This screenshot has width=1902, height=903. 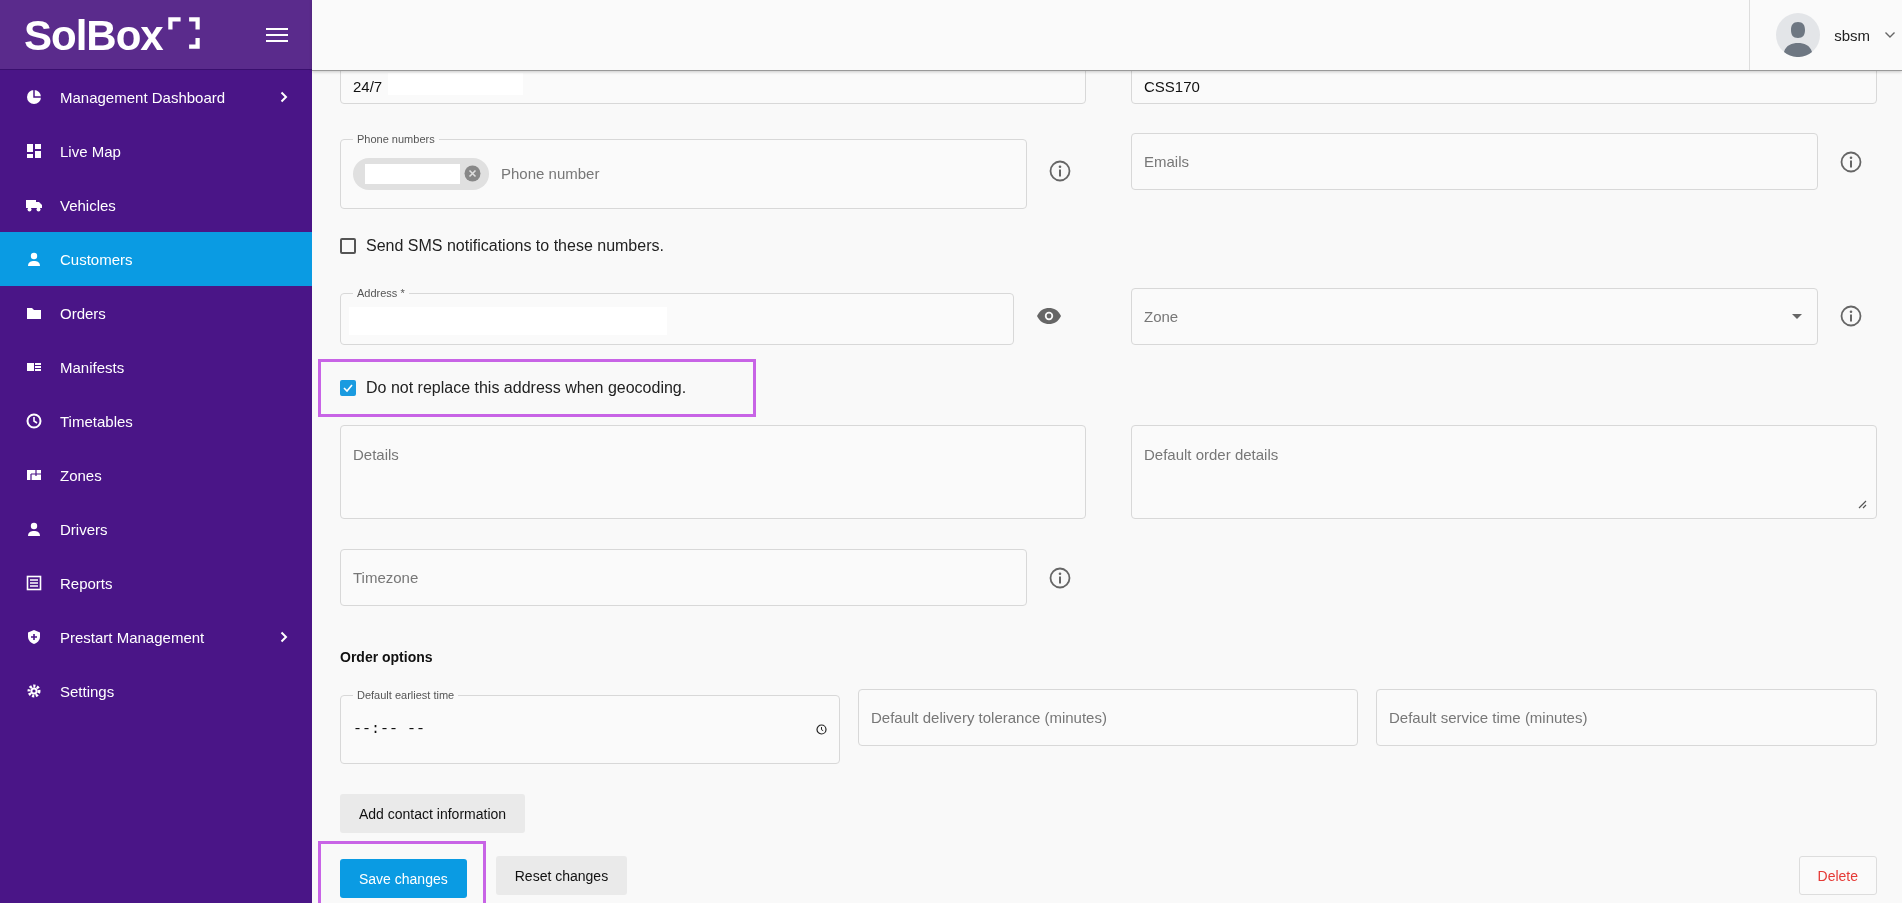 What do you see at coordinates (515, 246) in the screenshot?
I see `checkbox-label: Send SMS notifications to these numbers.` at bounding box center [515, 246].